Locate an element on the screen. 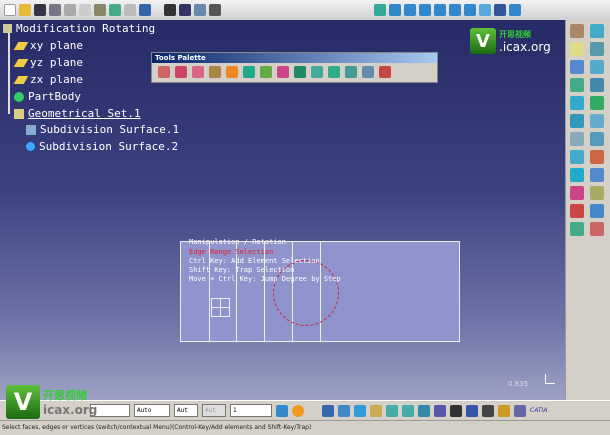 This screenshot has width=610, height=435. options-icon is located at coordinates (424, 410).